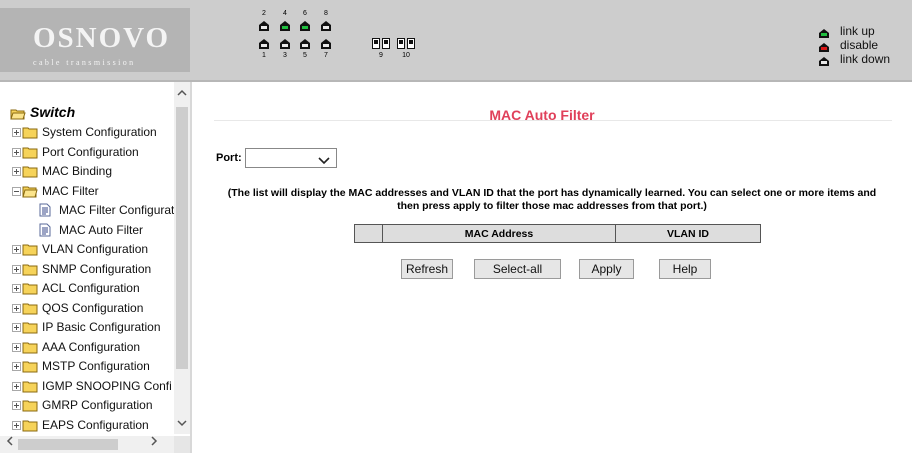 The height and width of the screenshot is (453, 912). Describe the element at coordinates (68, 444) in the screenshot. I see `horizontal-scroll-thumb` at that location.